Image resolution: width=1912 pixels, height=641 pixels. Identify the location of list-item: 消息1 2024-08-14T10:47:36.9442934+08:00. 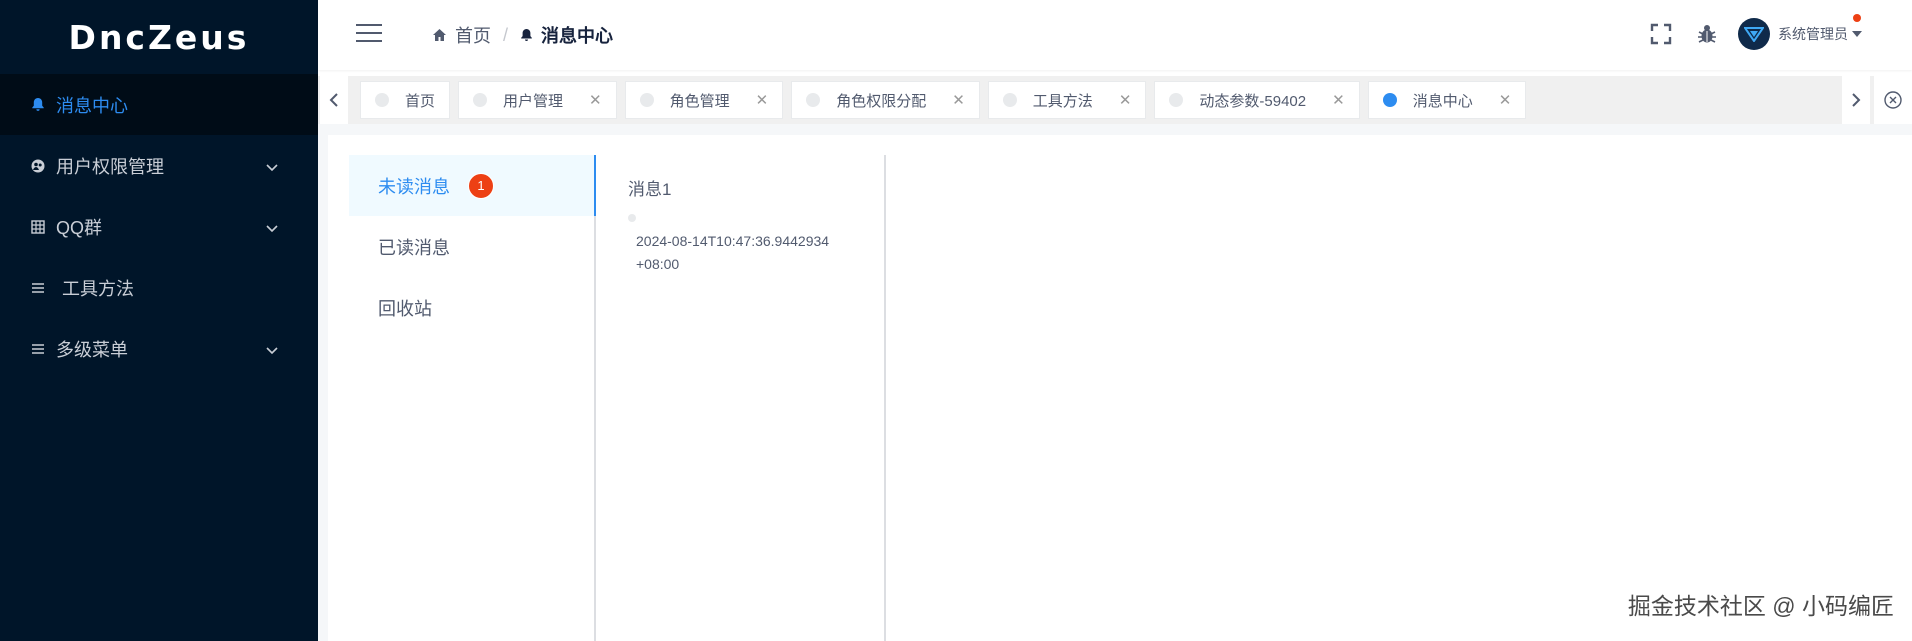
(741, 215).